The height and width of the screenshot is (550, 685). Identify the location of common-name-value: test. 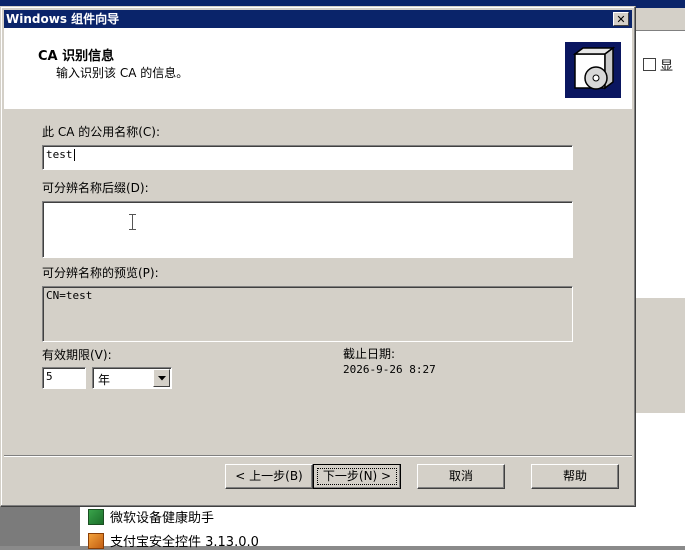
(59, 154).